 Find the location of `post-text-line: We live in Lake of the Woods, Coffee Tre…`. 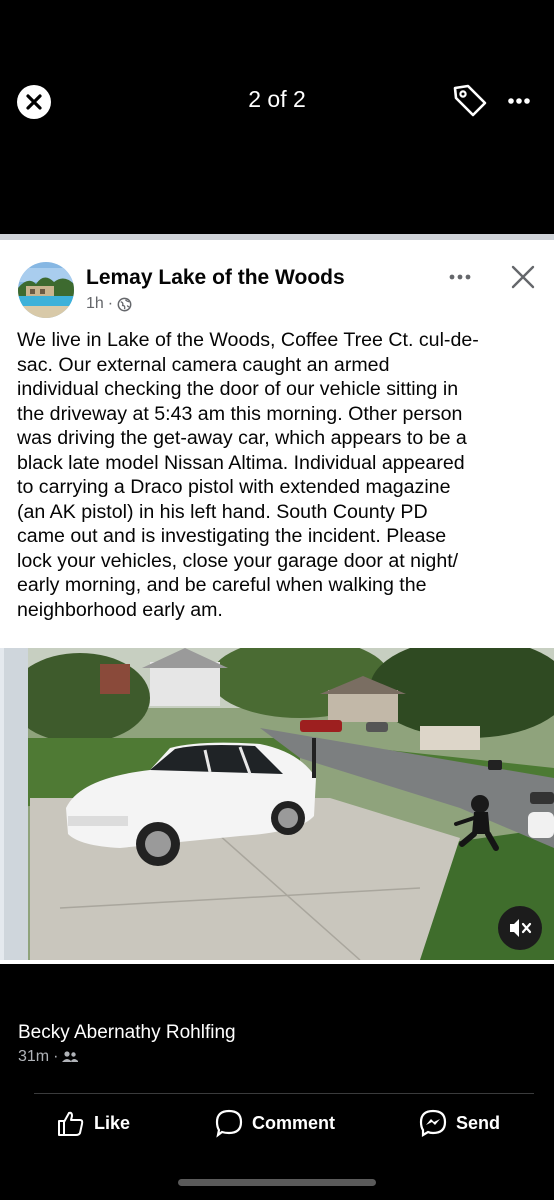

post-text-line: We live in Lake of the Woods, Coffee Tre… is located at coordinates (248, 340).